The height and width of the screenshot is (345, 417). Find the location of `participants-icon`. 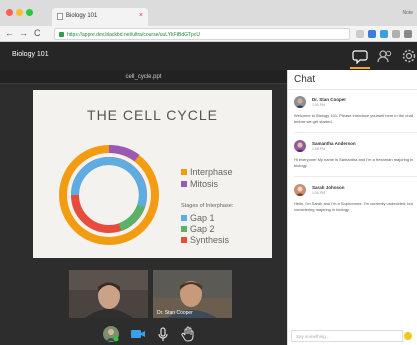

participants-icon is located at coordinates (385, 56).